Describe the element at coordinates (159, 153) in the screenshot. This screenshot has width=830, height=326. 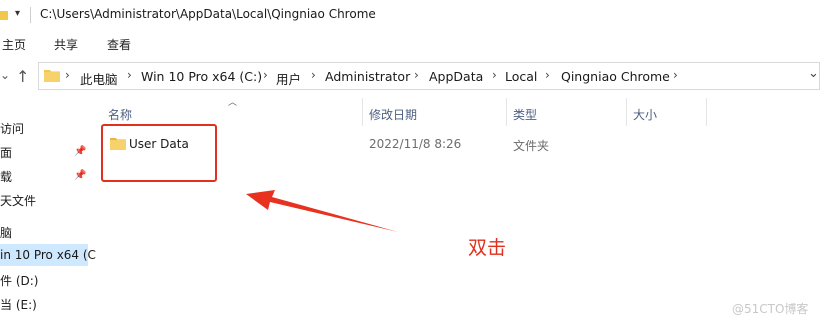
I see `highlight-box` at that location.